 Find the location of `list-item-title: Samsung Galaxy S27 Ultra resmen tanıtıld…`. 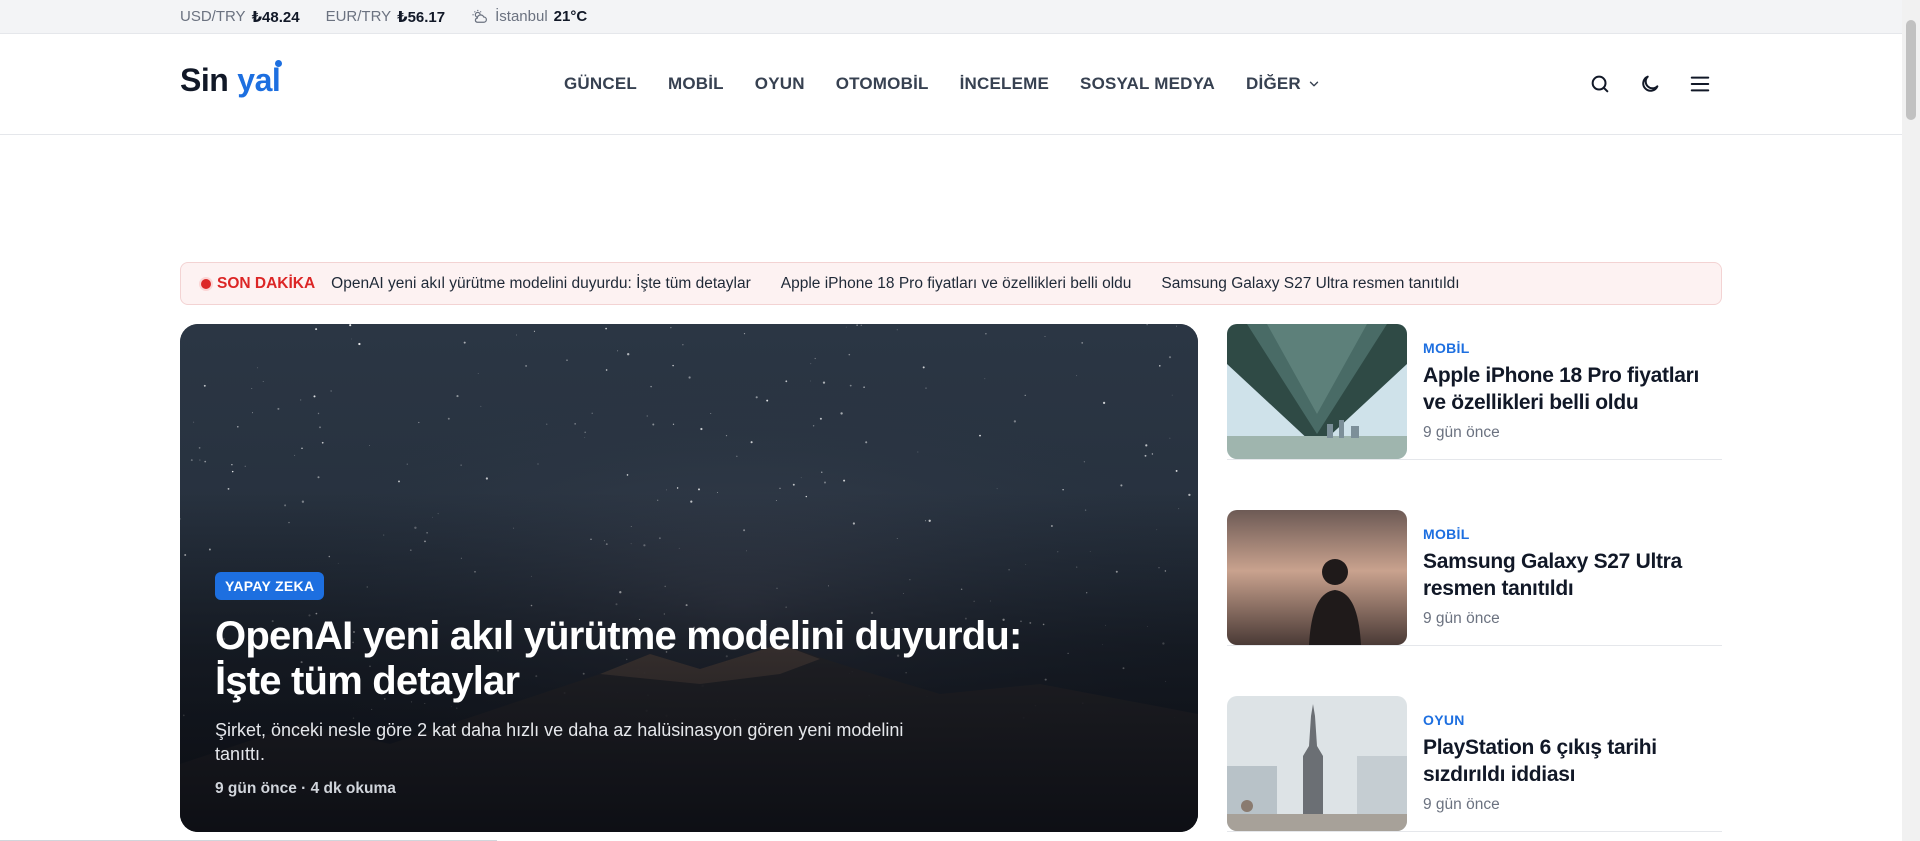

list-item-title: Samsung Galaxy S27 Ultra resmen tanıtıld… is located at coordinates (1570, 575).